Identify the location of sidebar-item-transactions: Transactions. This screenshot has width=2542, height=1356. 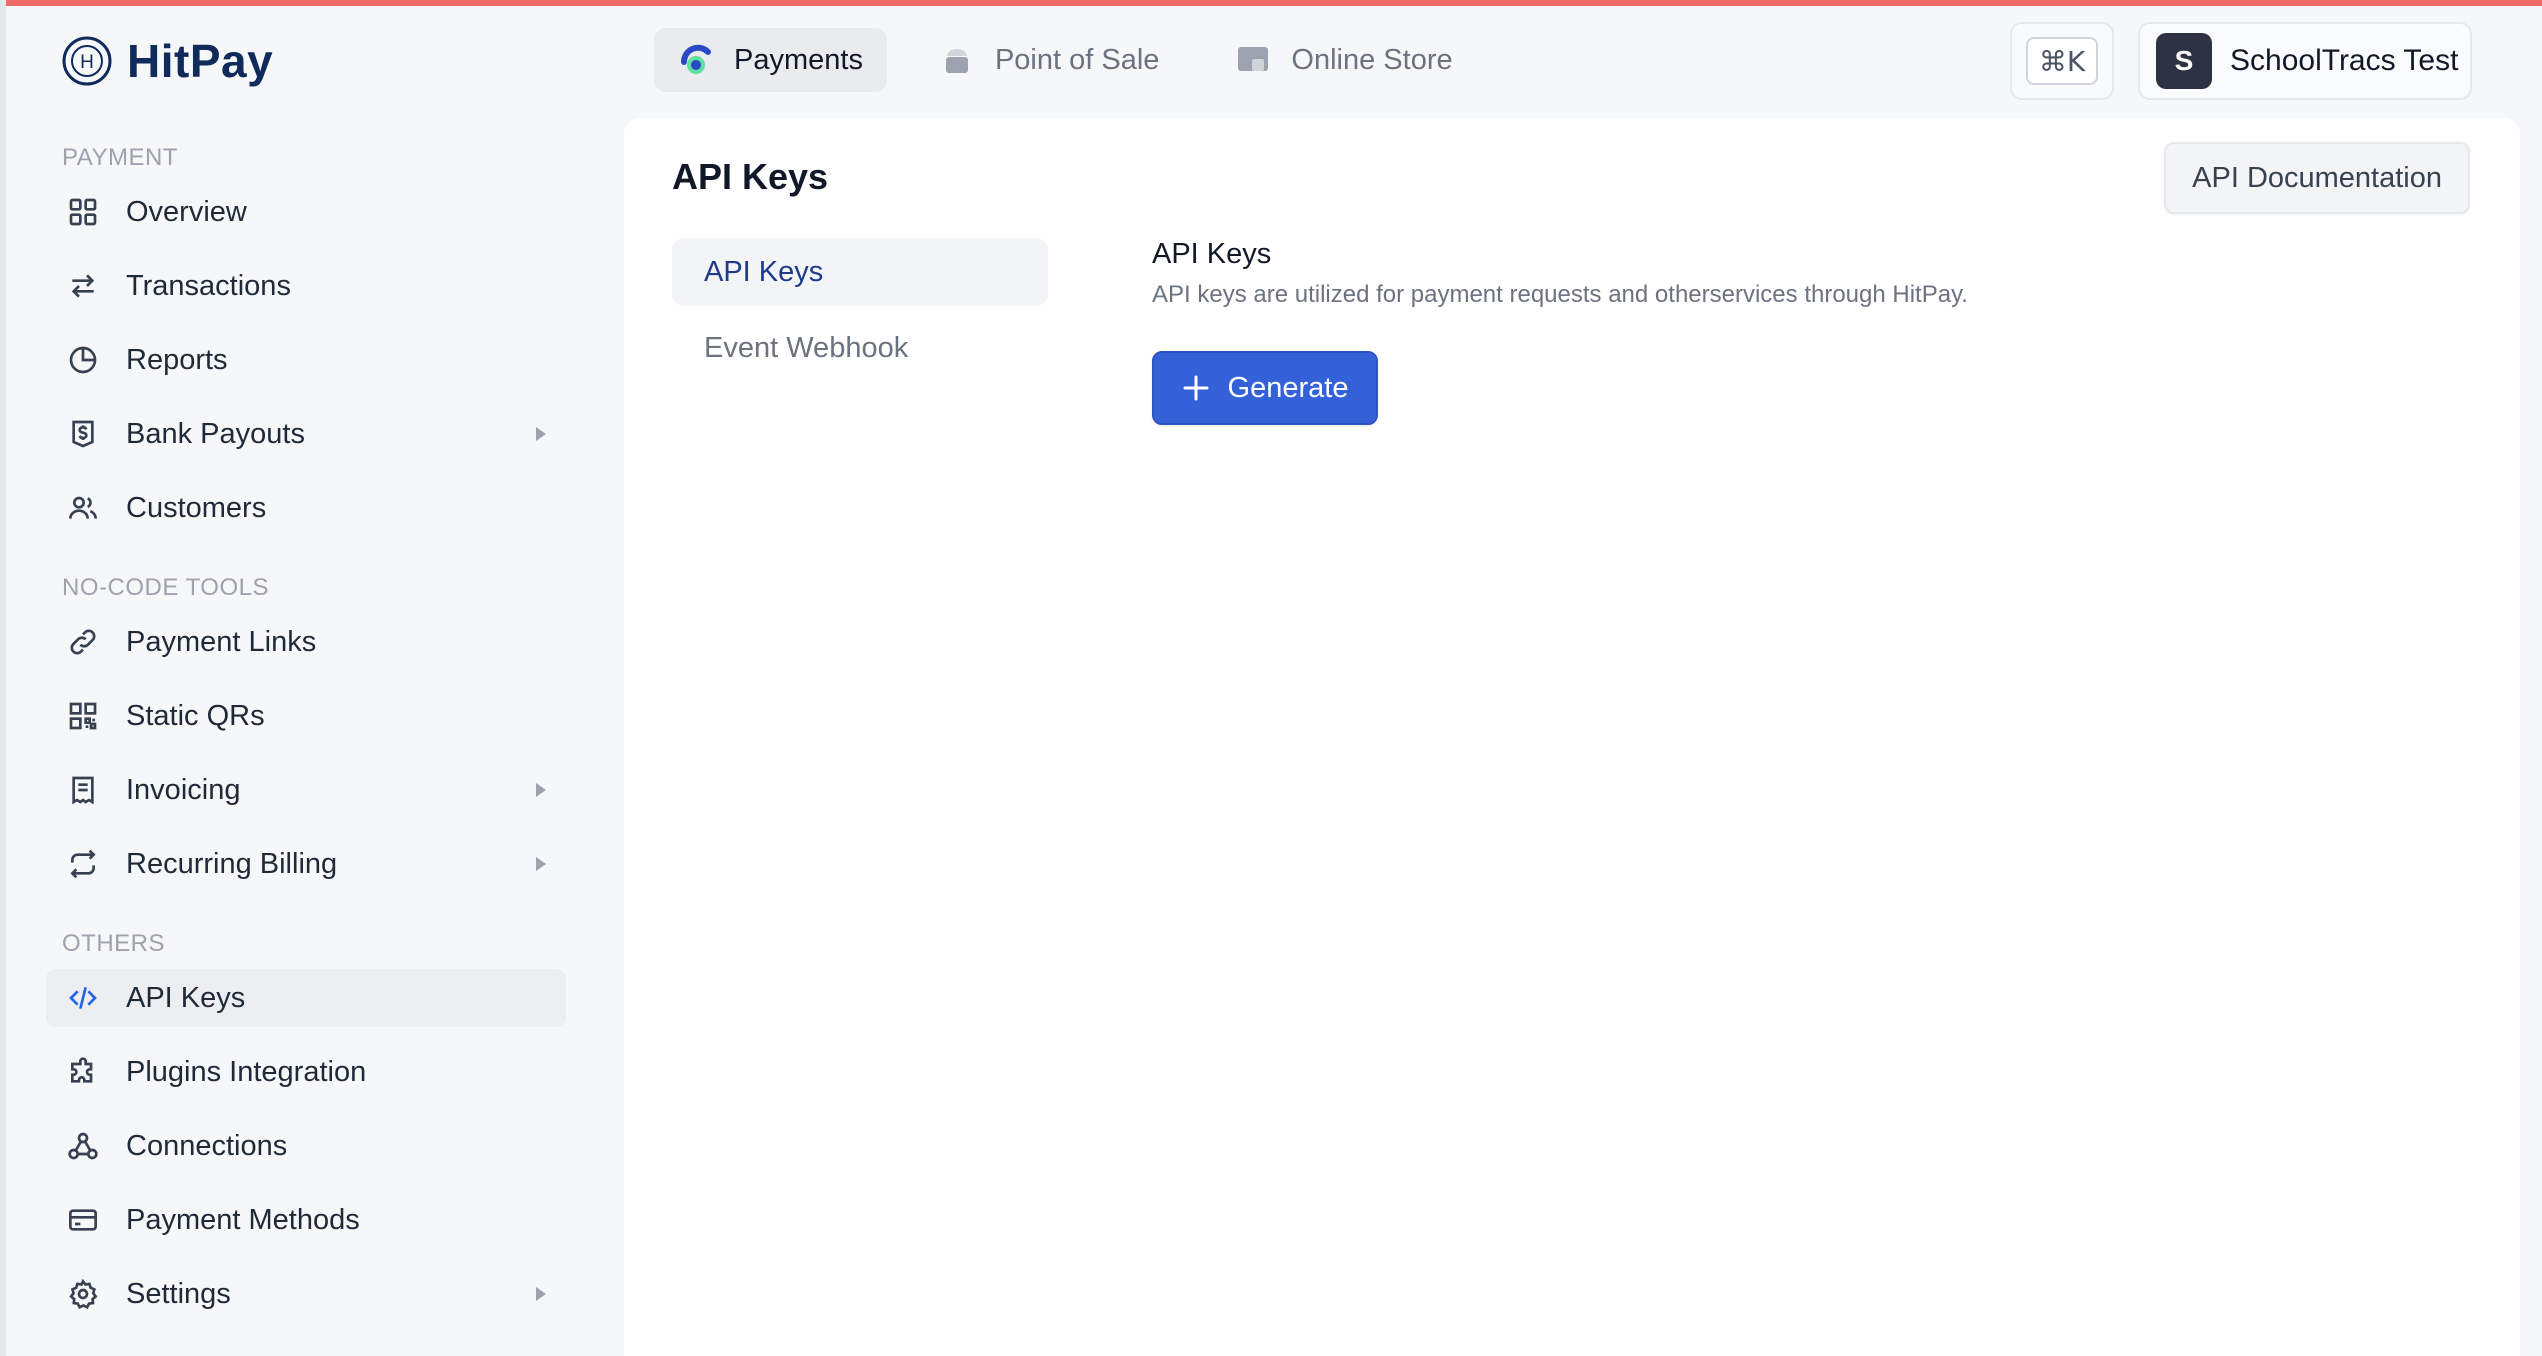
(306, 286).